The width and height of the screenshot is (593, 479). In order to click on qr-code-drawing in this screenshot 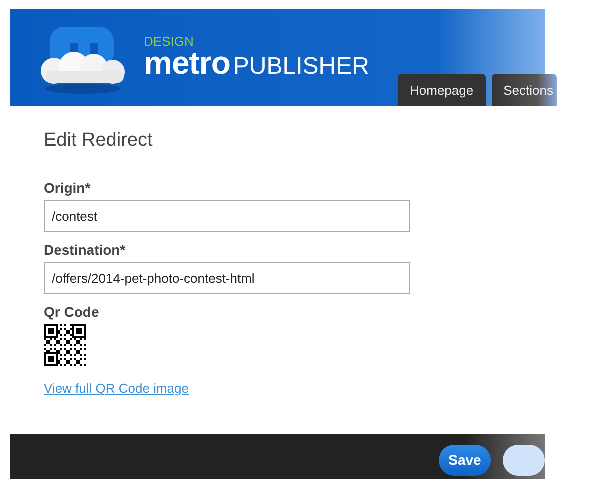, I will do `click(65, 345)`.